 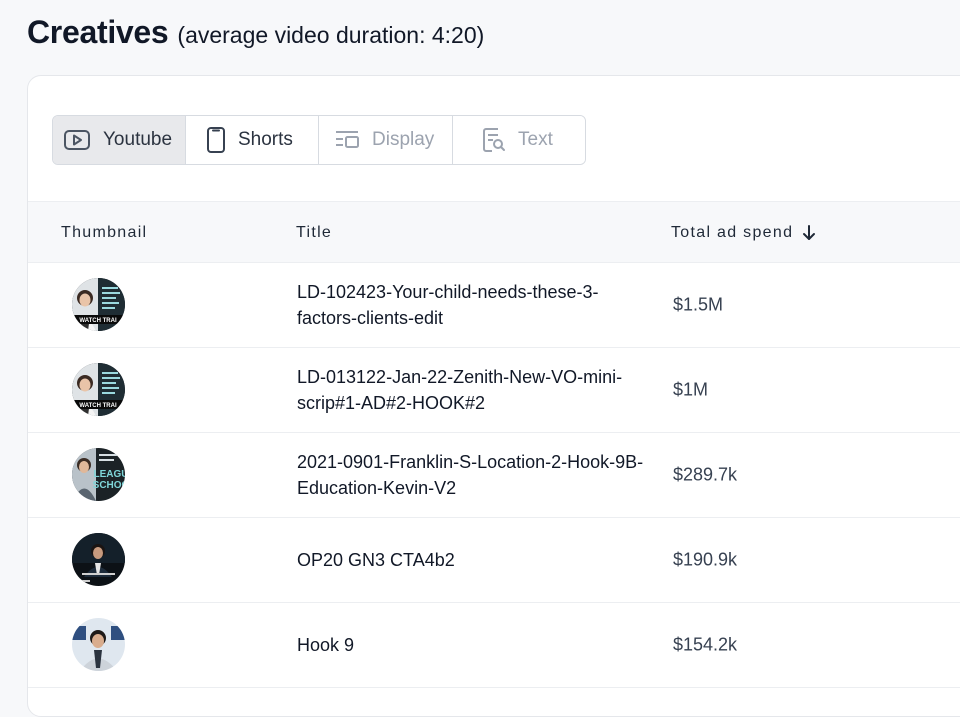 I want to click on tab-text: Text, so click(x=519, y=140).